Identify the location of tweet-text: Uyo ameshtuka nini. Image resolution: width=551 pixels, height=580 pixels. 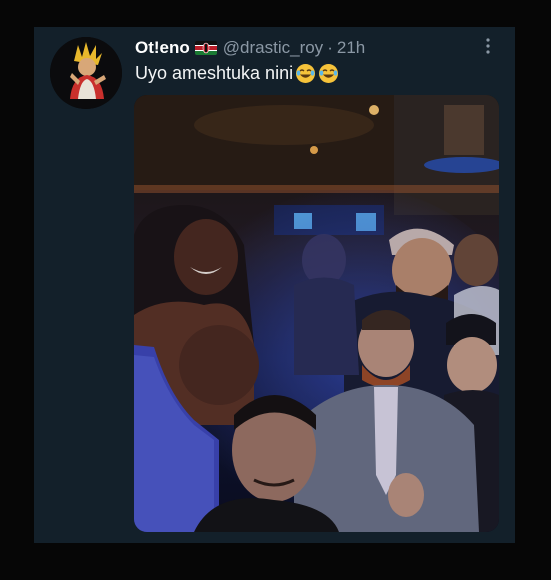
(237, 73).